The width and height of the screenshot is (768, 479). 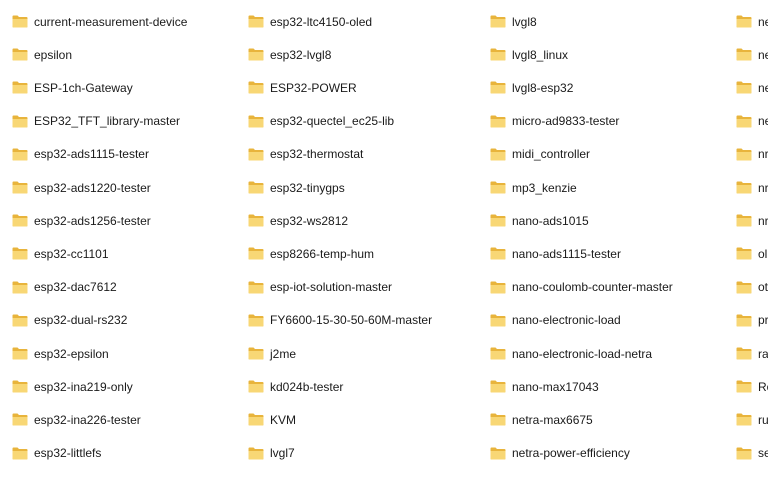 What do you see at coordinates (130, 287) in the screenshot?
I see `folder-item: esp32-dac7612` at bounding box center [130, 287].